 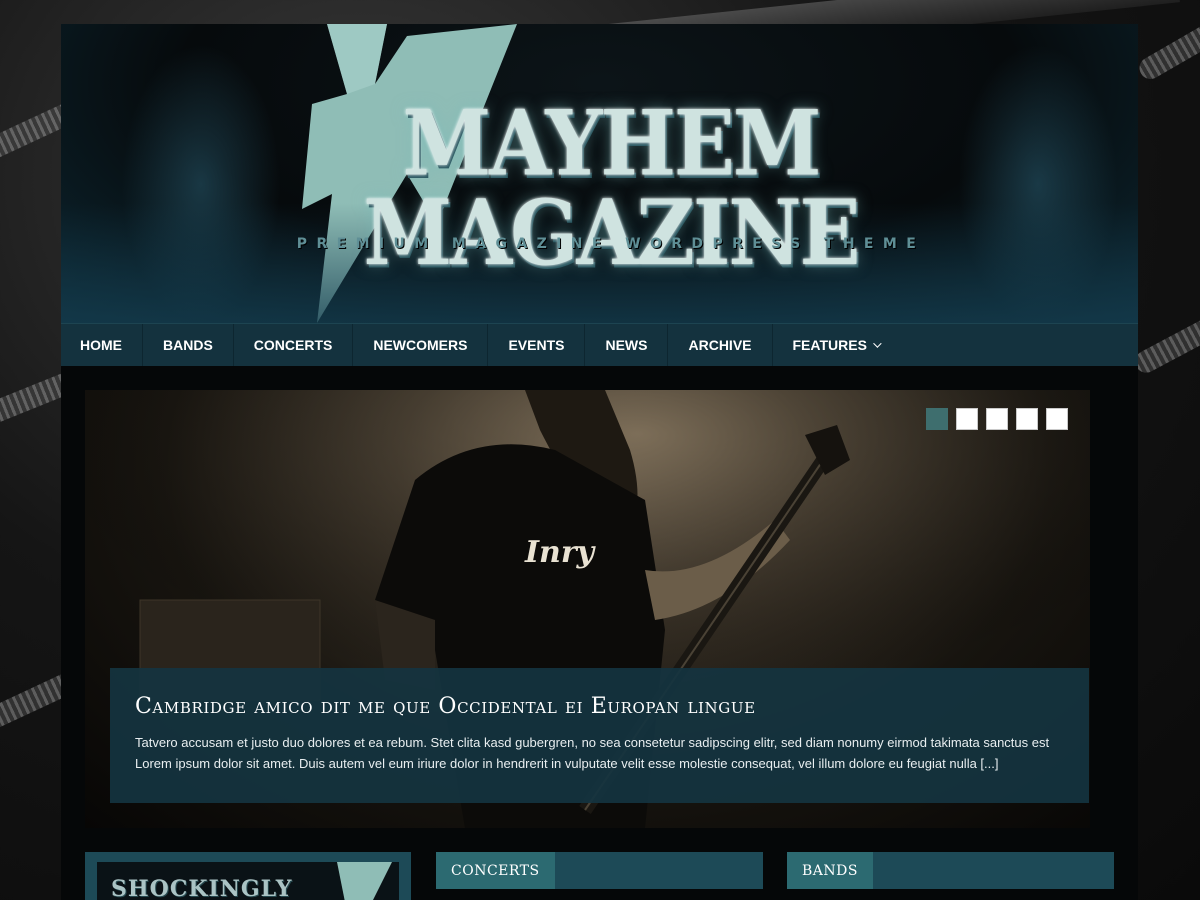 I want to click on nav-item-label: NEWCOMERS, so click(x=420, y=345).